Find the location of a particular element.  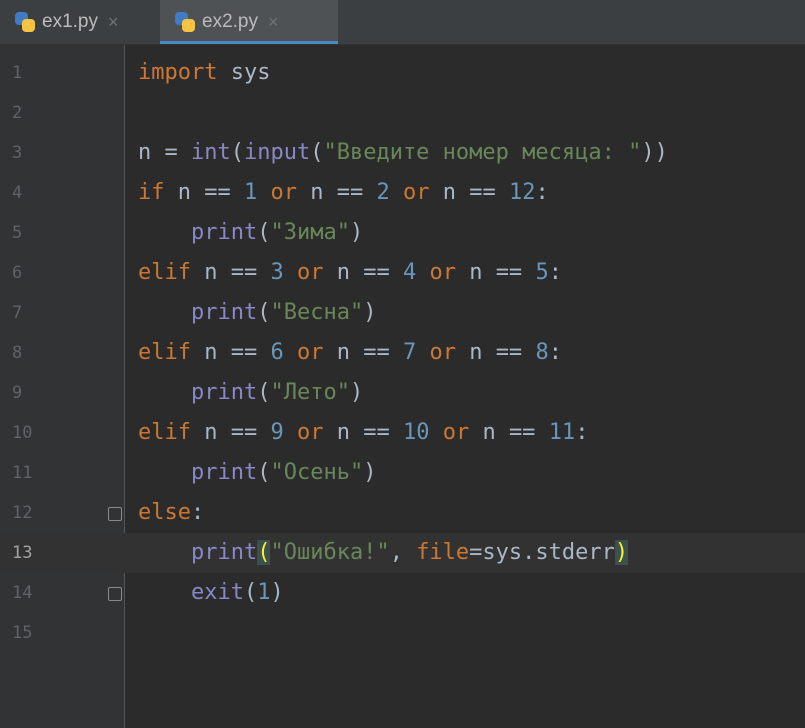

code-line: 8 elif n == 6 or n == 7 or n == 8: is located at coordinates (402, 353).